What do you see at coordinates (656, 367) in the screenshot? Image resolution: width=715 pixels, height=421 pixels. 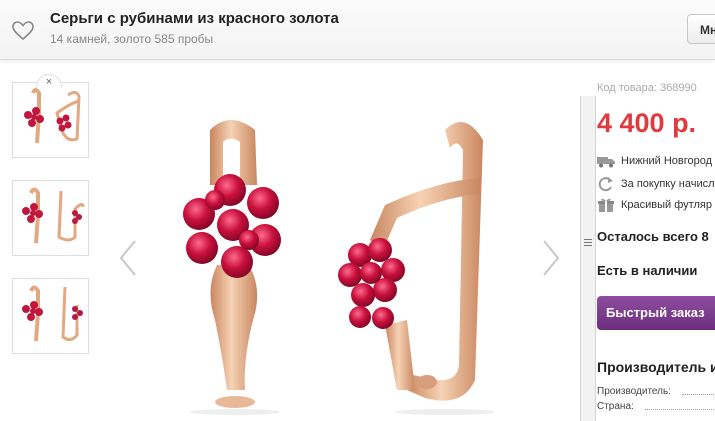 I see `manufacturer-heading: Производитель и` at bounding box center [656, 367].